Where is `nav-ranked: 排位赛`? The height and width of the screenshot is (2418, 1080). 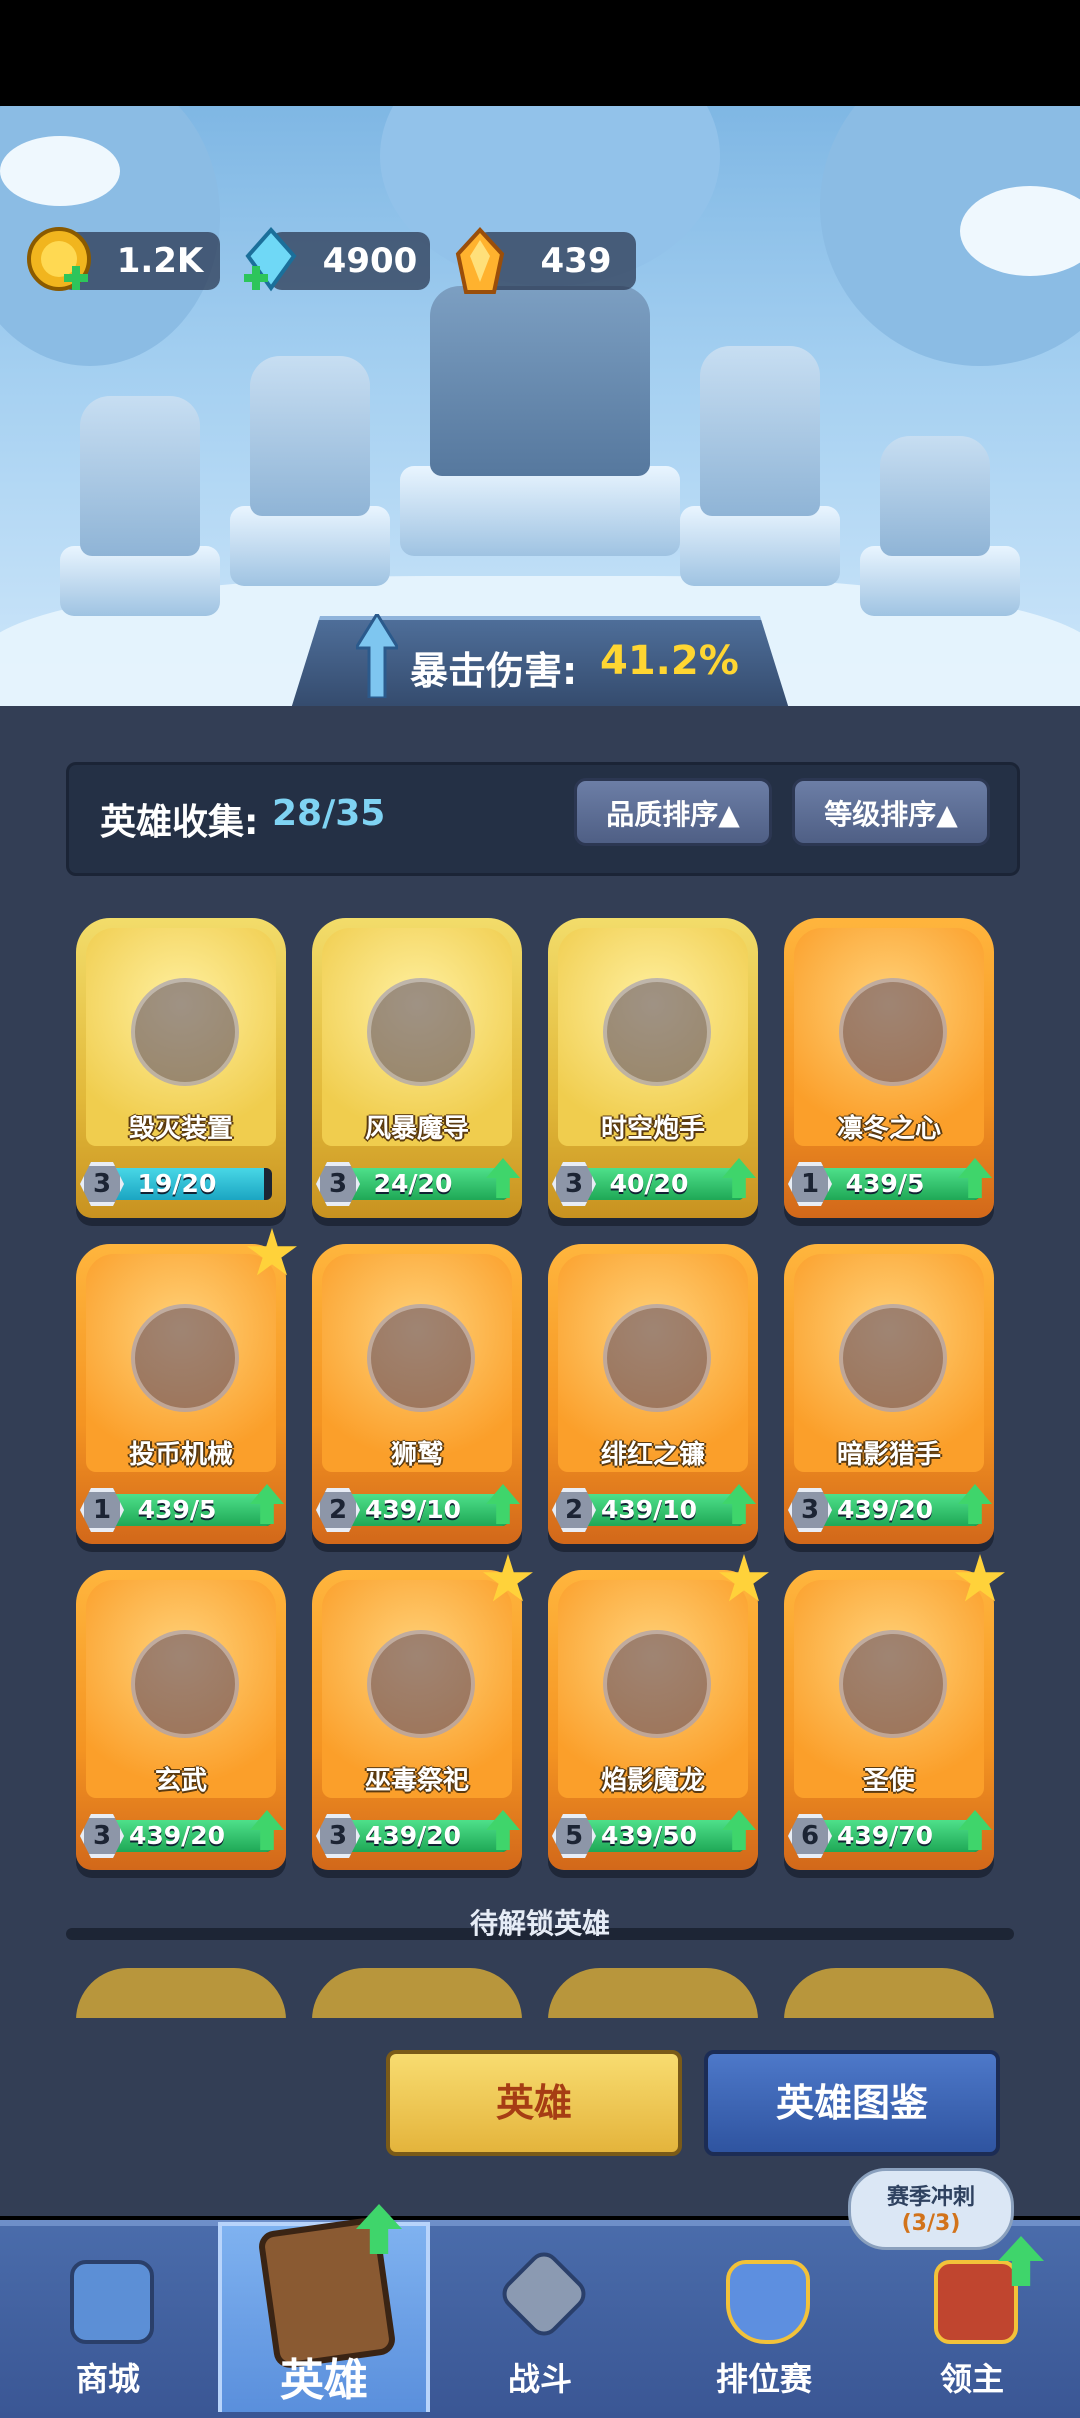 nav-ranked: 排位赛 is located at coordinates (764, 2318).